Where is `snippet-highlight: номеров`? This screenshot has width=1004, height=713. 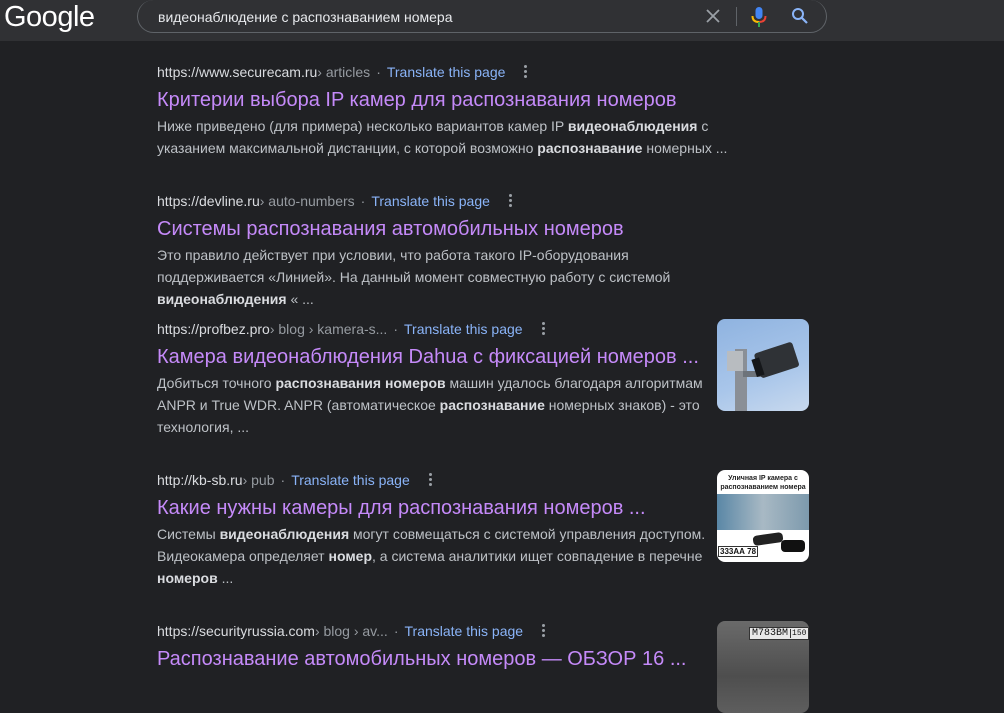 snippet-highlight: номеров is located at coordinates (187, 578).